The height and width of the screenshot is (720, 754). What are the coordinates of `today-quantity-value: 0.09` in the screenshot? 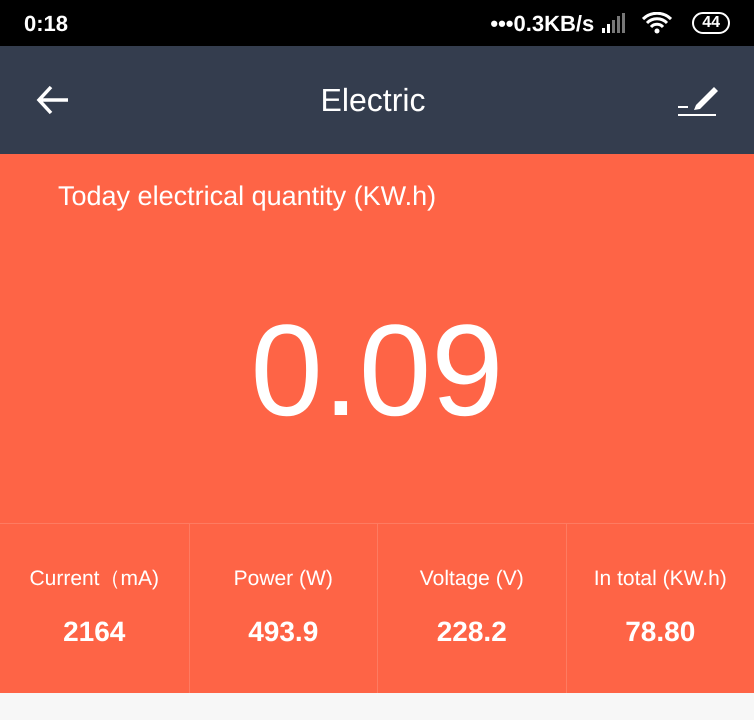 It's located at (377, 369).